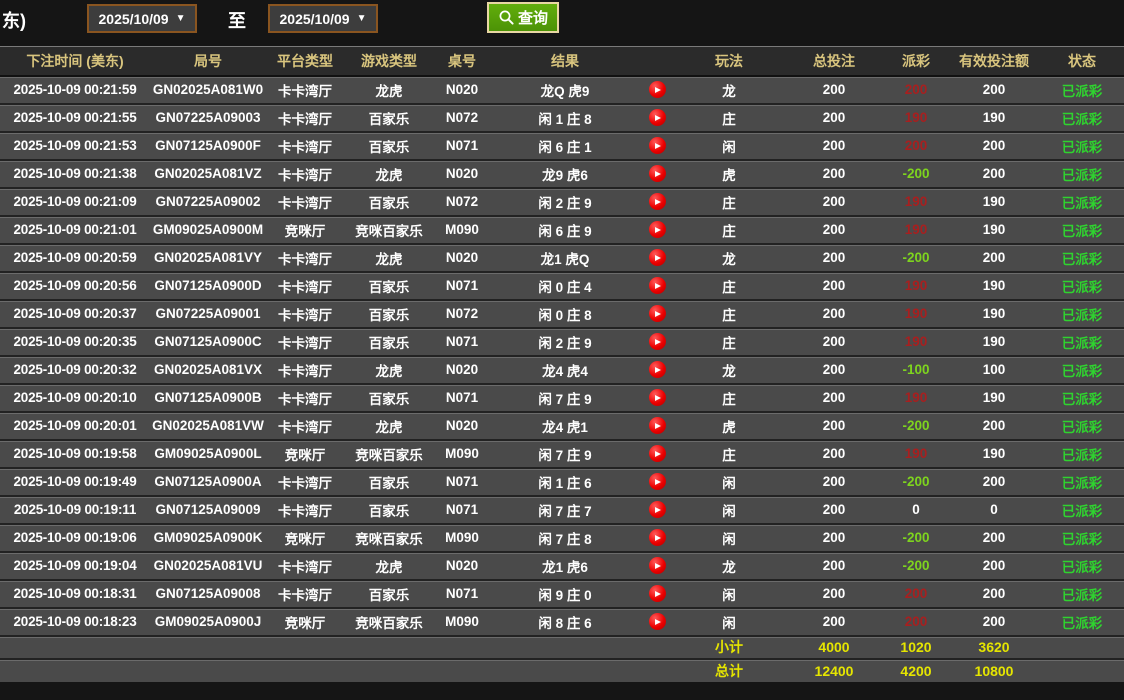 The image size is (1124, 700). What do you see at coordinates (208, 61) in the screenshot?
I see `col-header-game-no: 局号` at bounding box center [208, 61].